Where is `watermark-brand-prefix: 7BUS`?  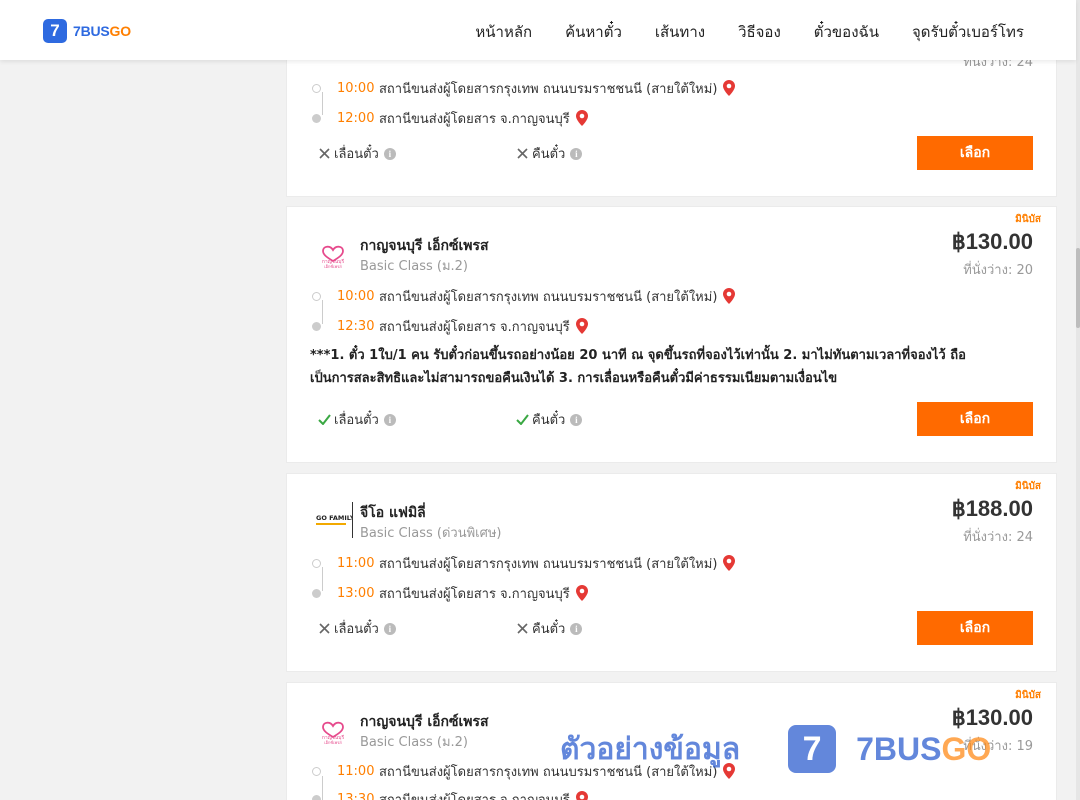
watermark-brand-prefix: 7BUS is located at coordinates (899, 748).